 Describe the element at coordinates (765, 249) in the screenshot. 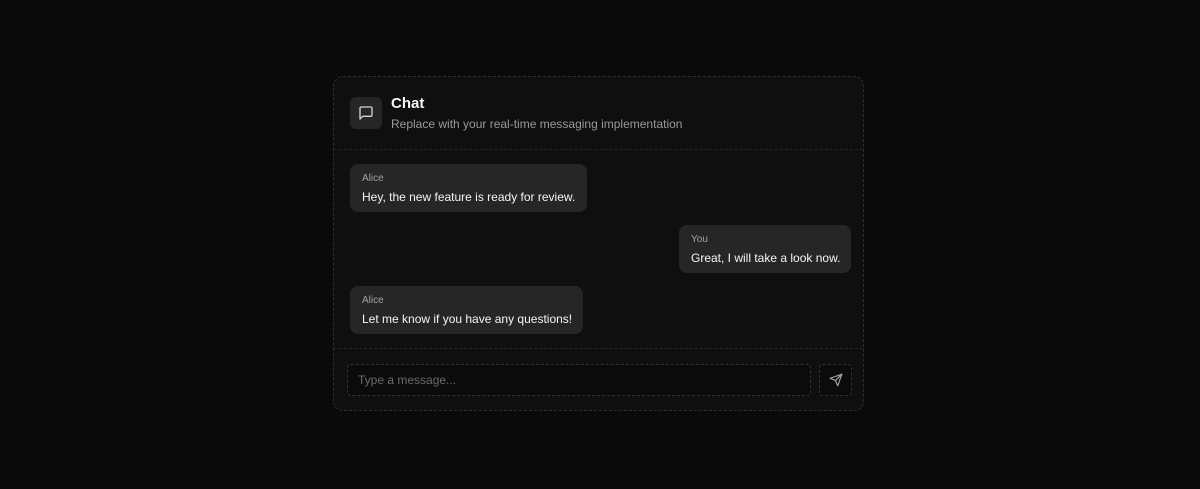

I see `message-bubble: You Great, I will take a look now.` at that location.